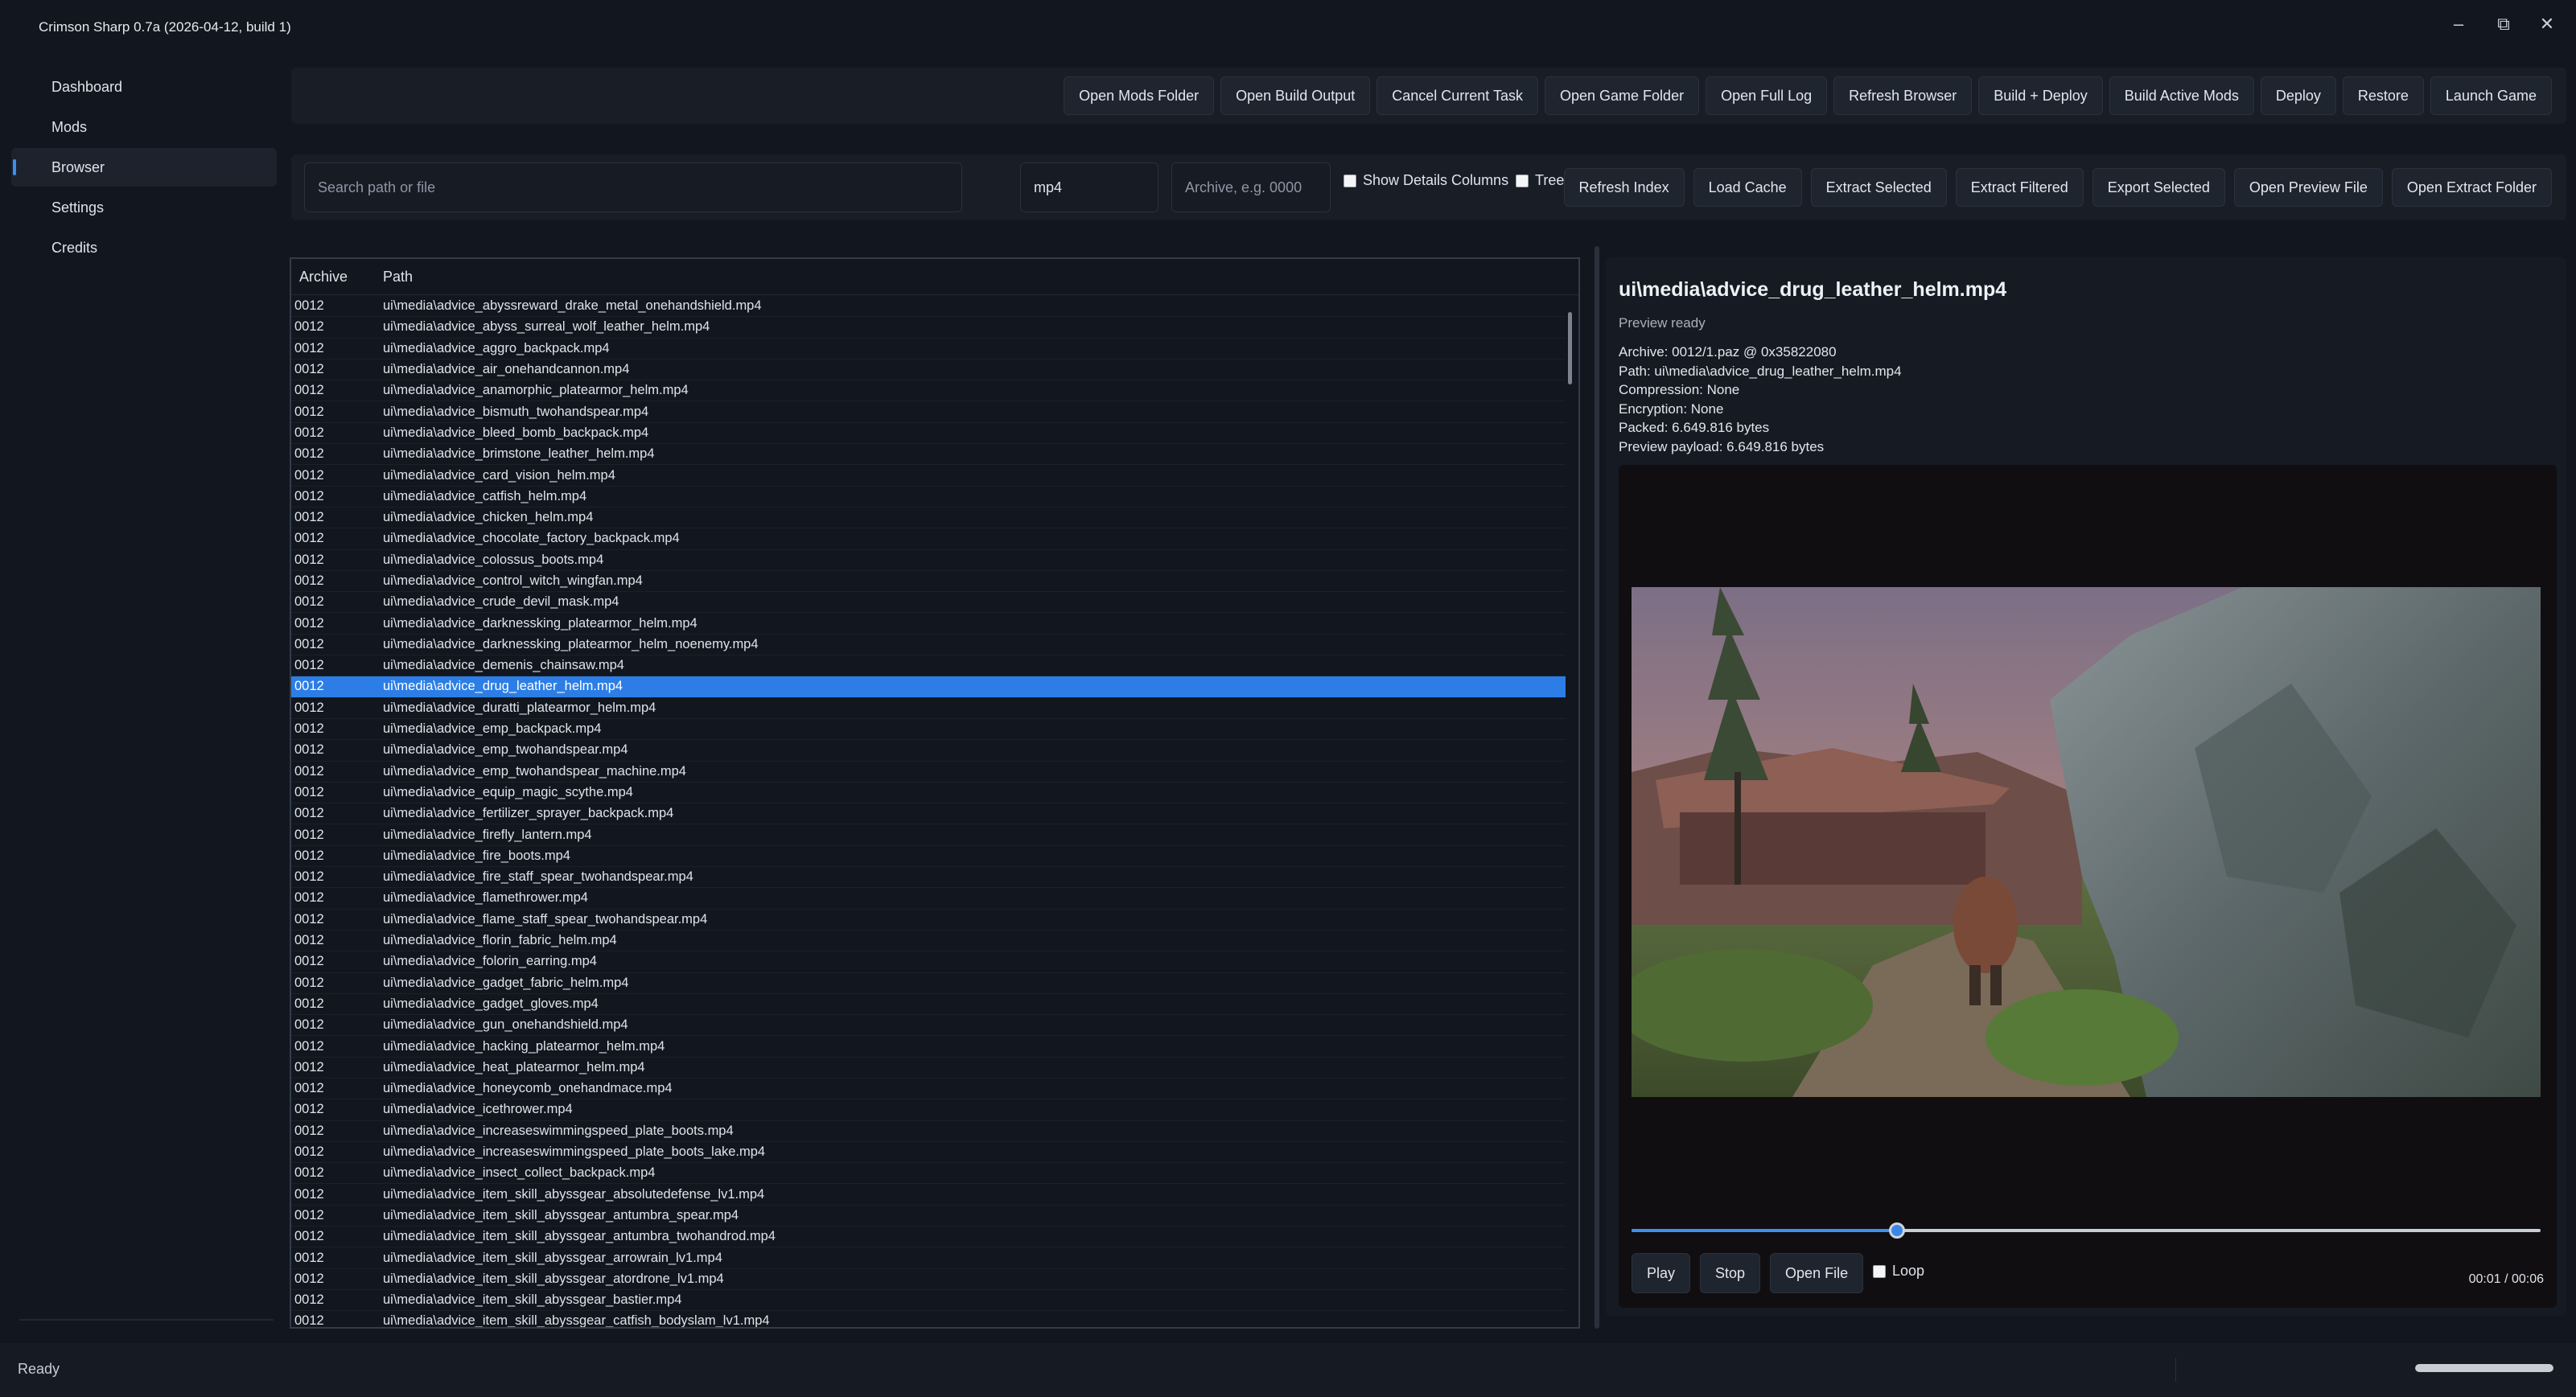  Describe the element at coordinates (1767, 96) in the screenshot. I see `open-full-log-button: Open Full Log` at that location.